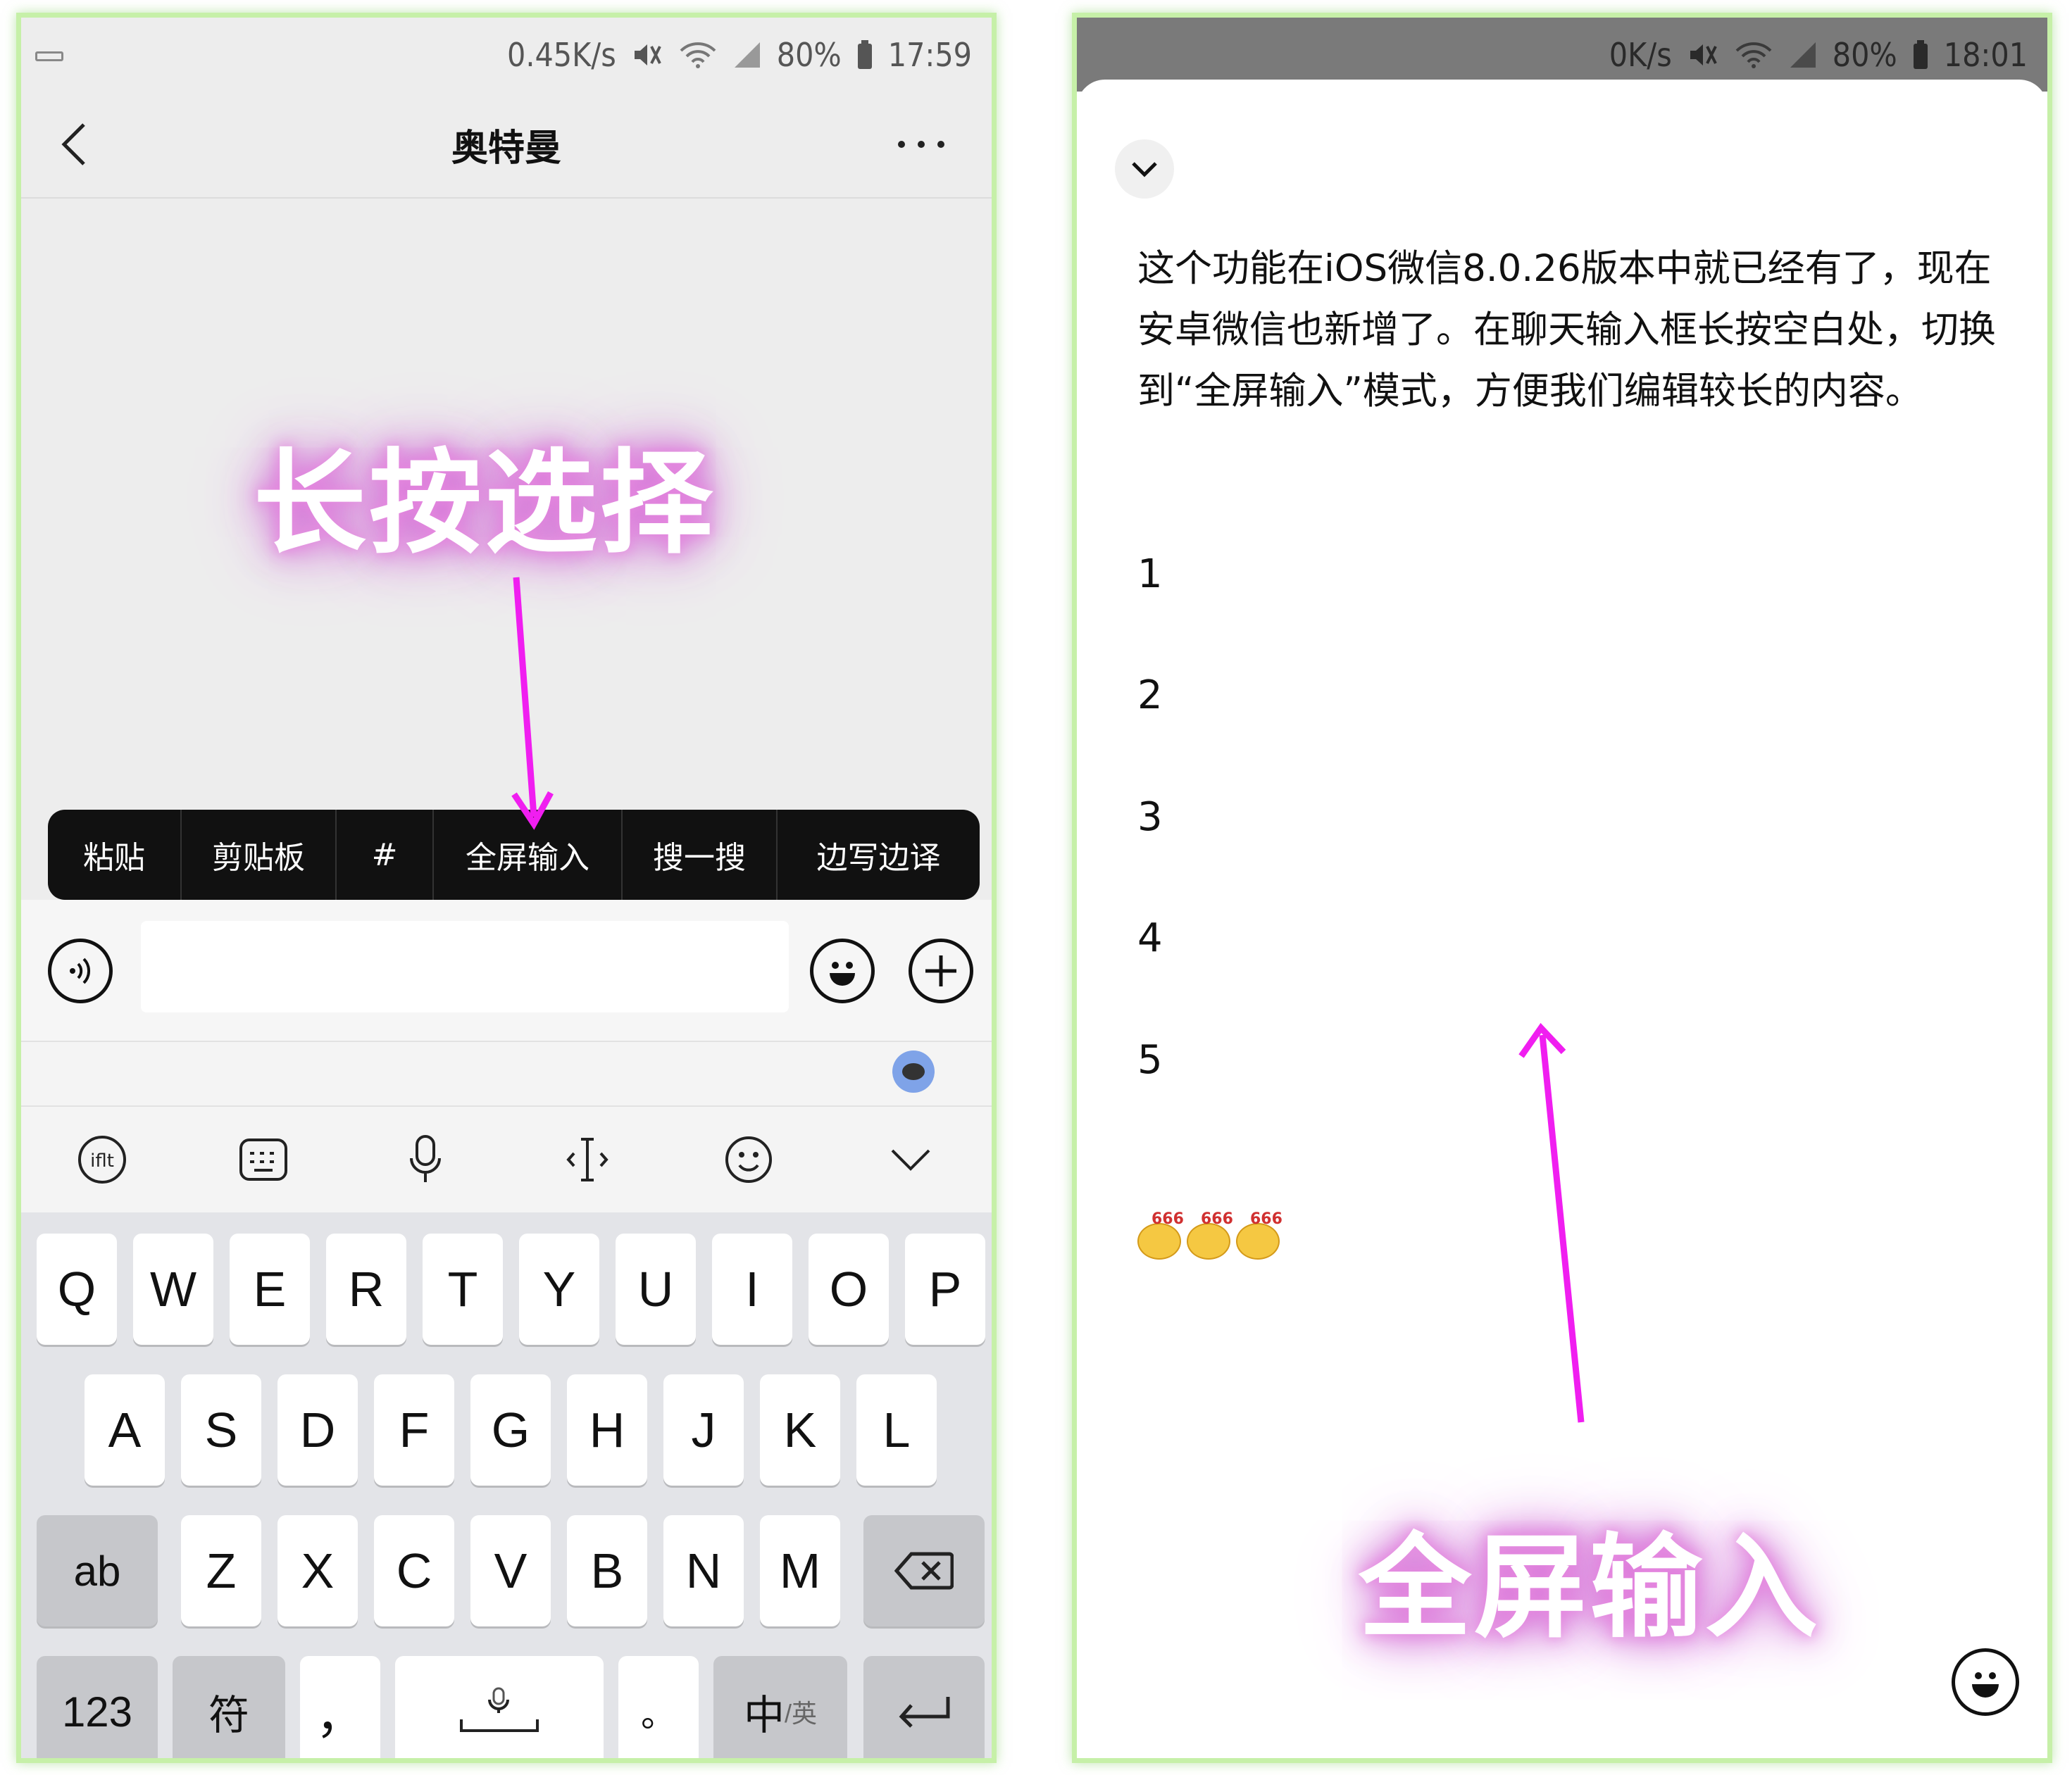 The height and width of the screenshot is (1775, 2072). I want to click on menu-item-hashtag: #, so click(385, 855).